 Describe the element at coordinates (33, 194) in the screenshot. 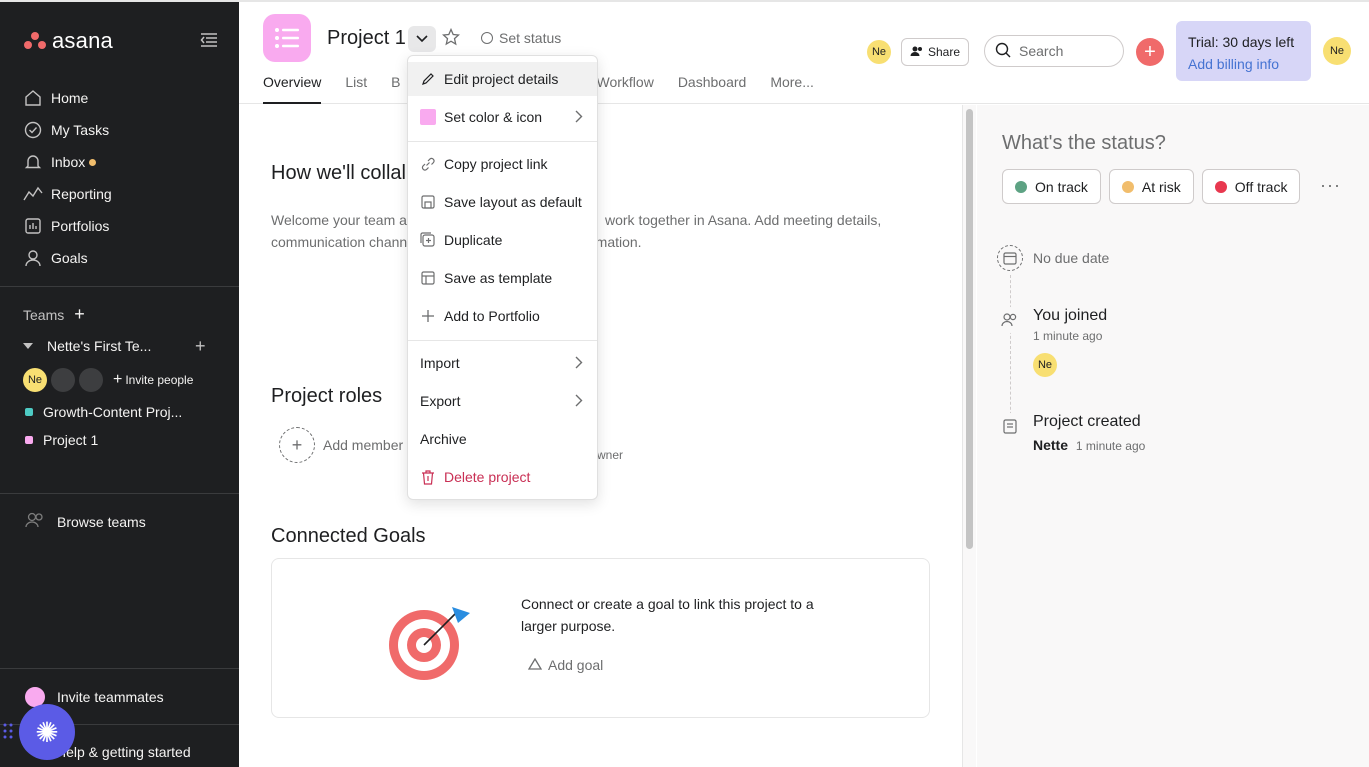

I see `chart-icon` at that location.